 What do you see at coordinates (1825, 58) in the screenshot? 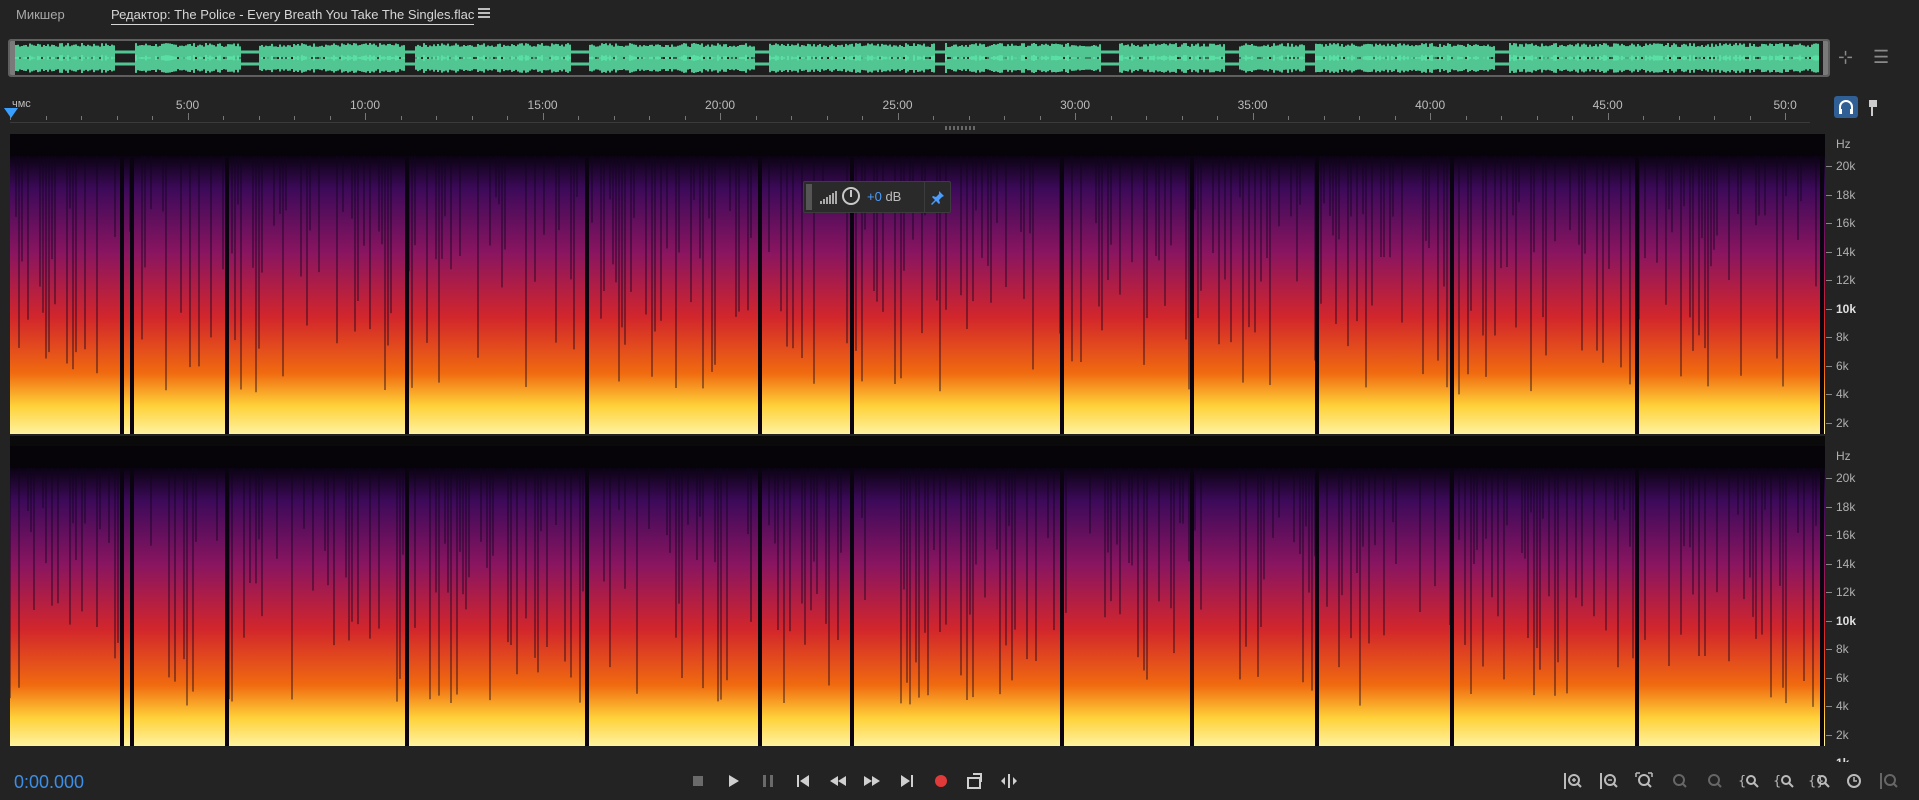
I see `overview-handle-right` at bounding box center [1825, 58].